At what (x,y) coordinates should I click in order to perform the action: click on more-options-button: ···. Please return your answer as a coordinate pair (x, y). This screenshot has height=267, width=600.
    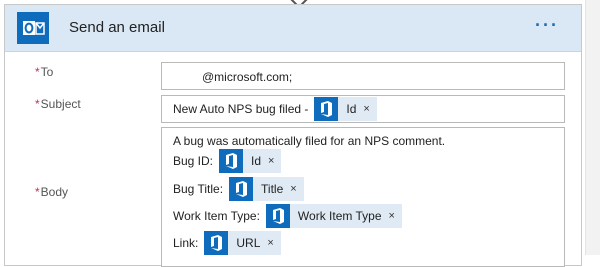
    Looking at the image, I should click on (547, 25).